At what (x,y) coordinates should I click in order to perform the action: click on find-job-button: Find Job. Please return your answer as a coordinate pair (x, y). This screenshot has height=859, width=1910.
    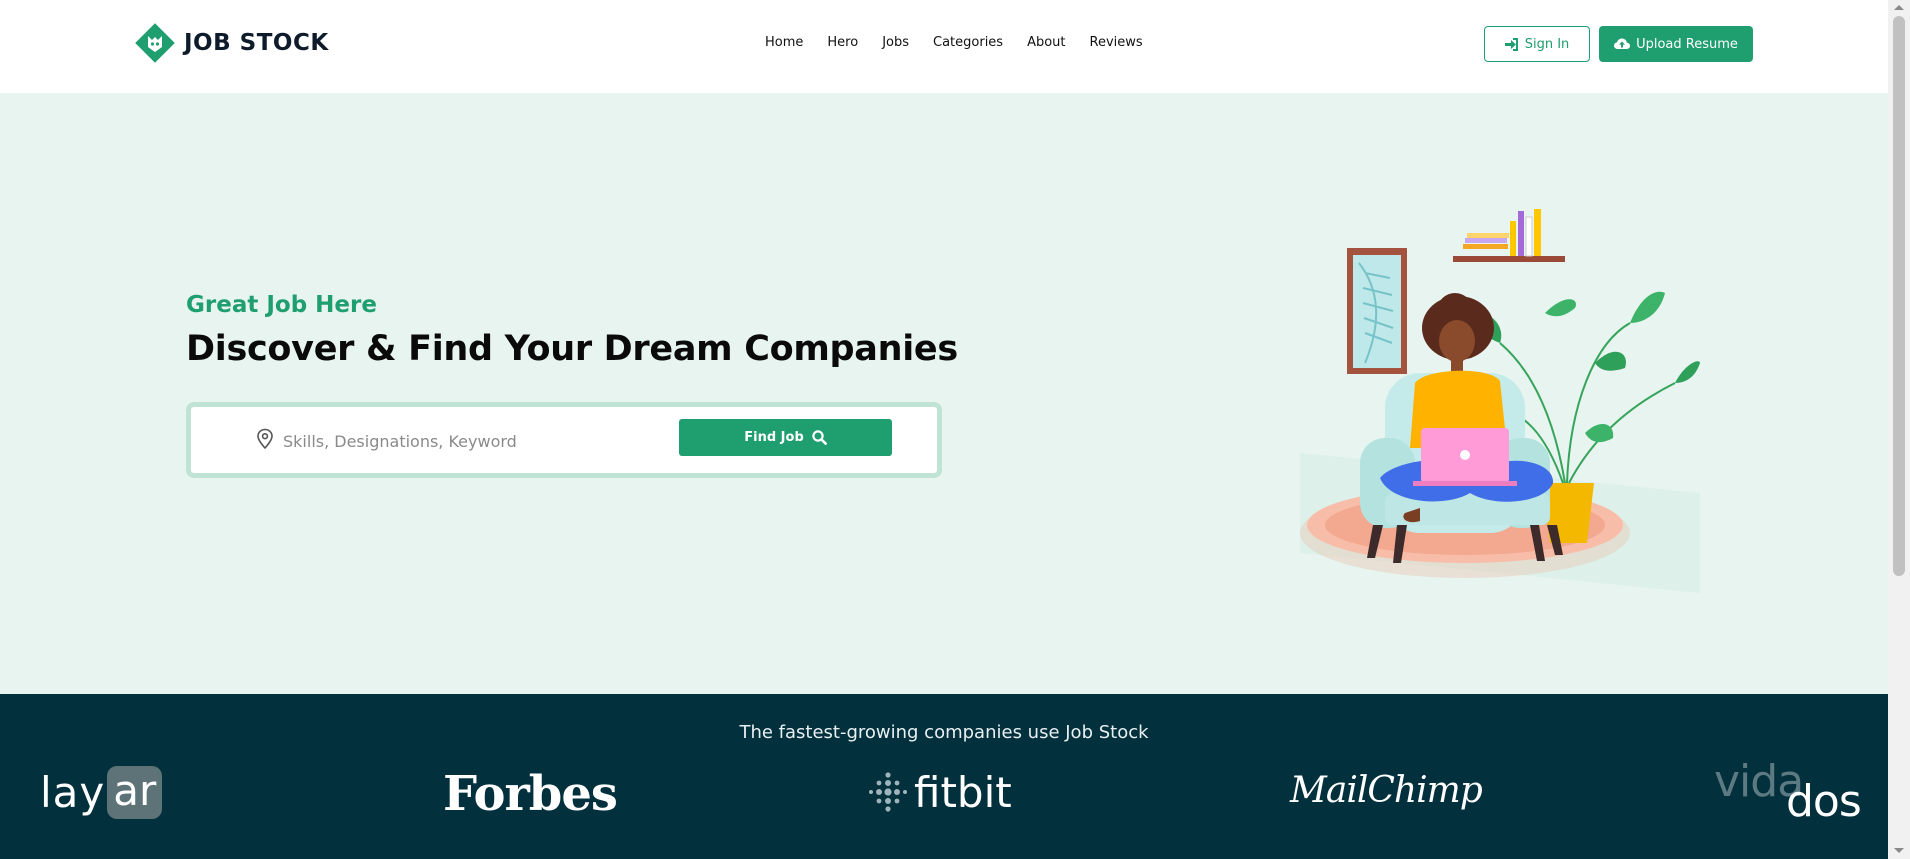
    Looking at the image, I should click on (785, 437).